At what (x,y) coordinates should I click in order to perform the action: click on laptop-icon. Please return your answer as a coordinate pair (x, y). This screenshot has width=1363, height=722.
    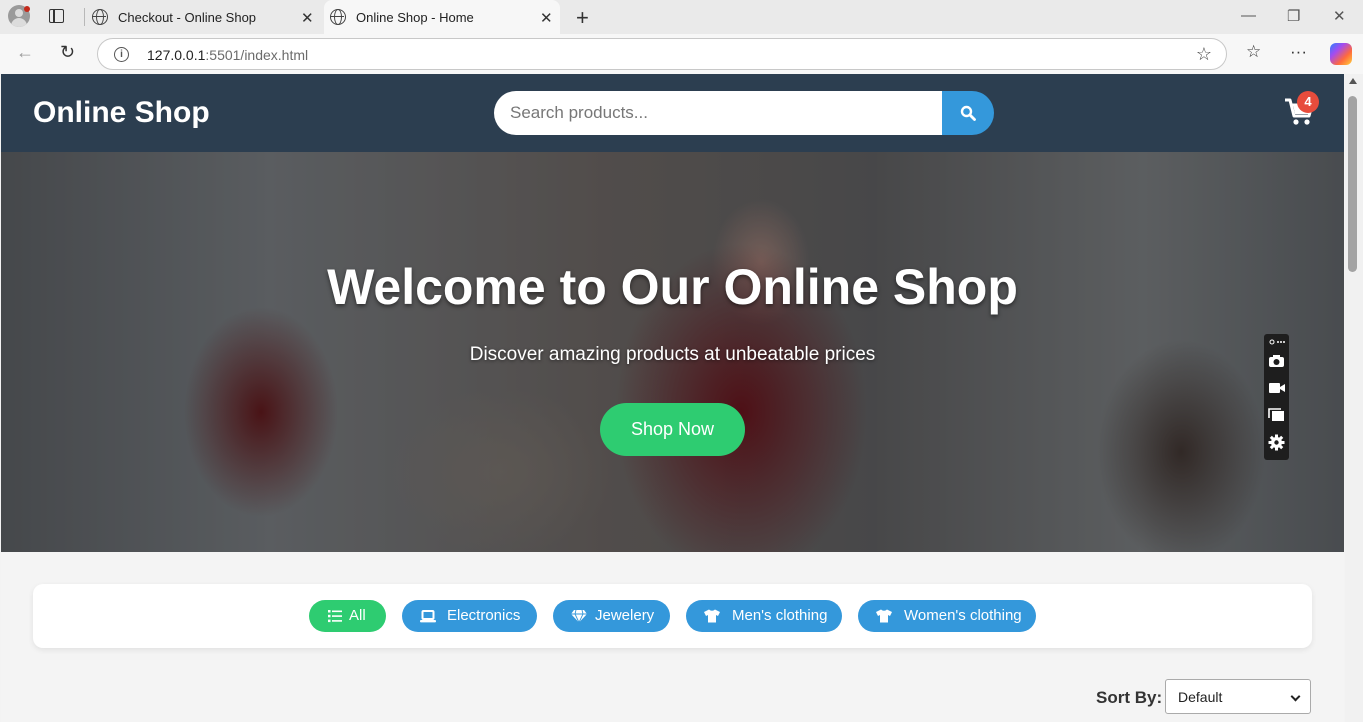
    Looking at the image, I should click on (428, 616).